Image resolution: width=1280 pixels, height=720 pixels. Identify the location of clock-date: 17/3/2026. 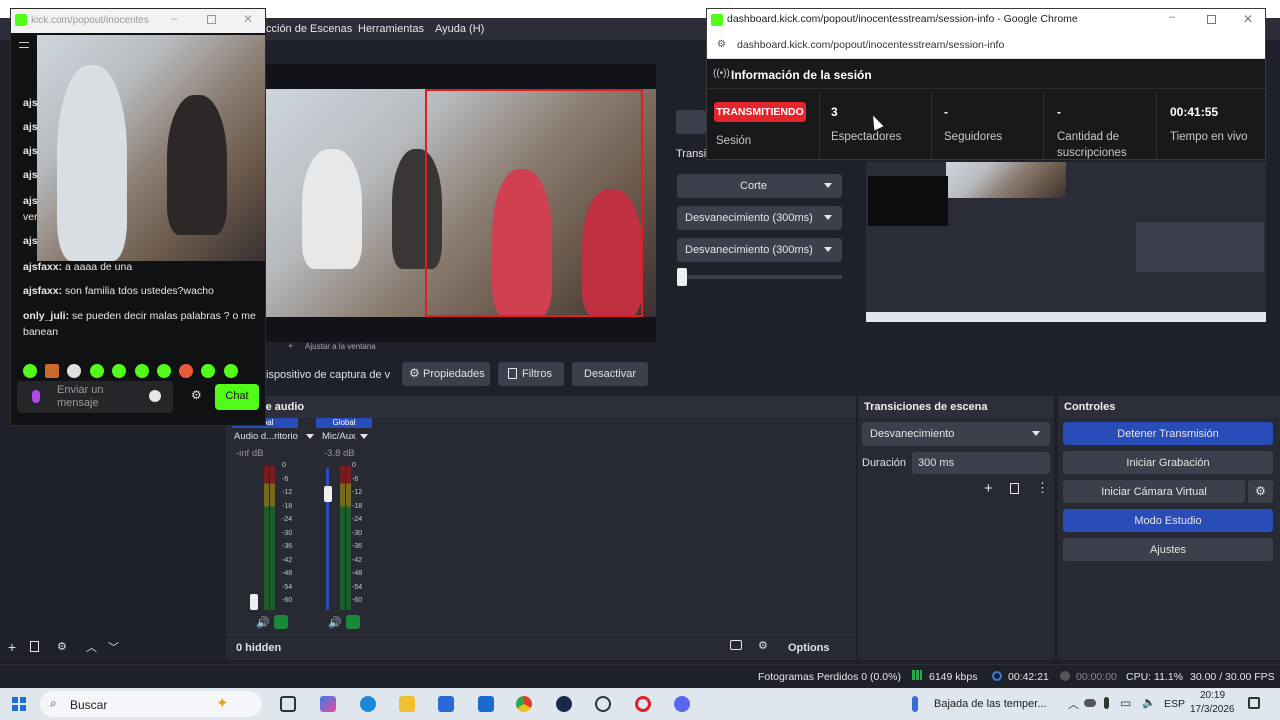
(1212, 709).